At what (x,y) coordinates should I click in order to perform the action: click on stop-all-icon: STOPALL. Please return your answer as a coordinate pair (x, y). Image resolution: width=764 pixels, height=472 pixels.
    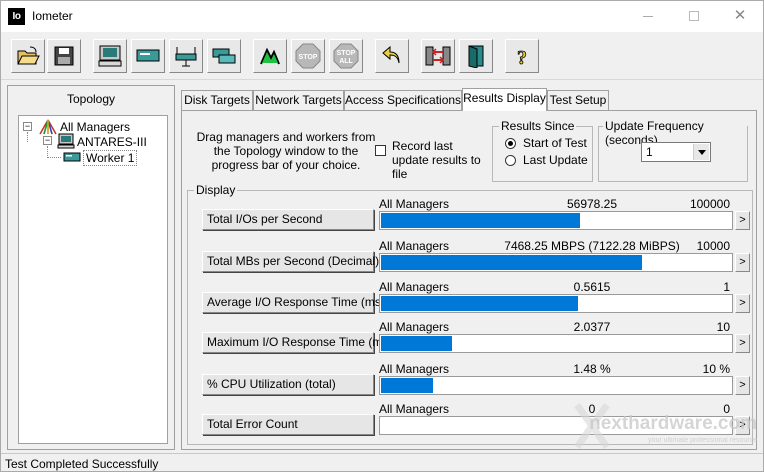
    Looking at the image, I should click on (346, 56).